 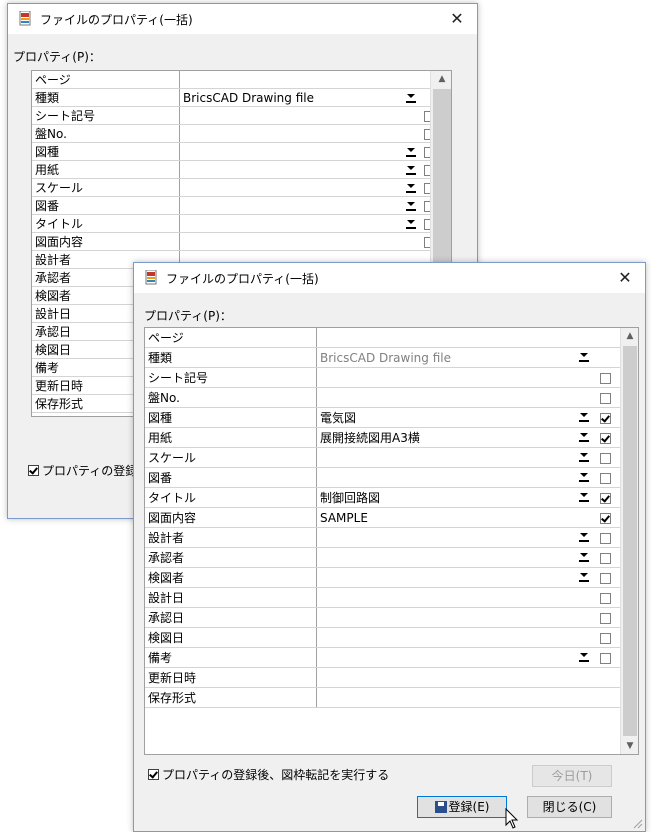 I want to click on property-row: 図面内容 SAMPLE, so click(x=382, y=518).